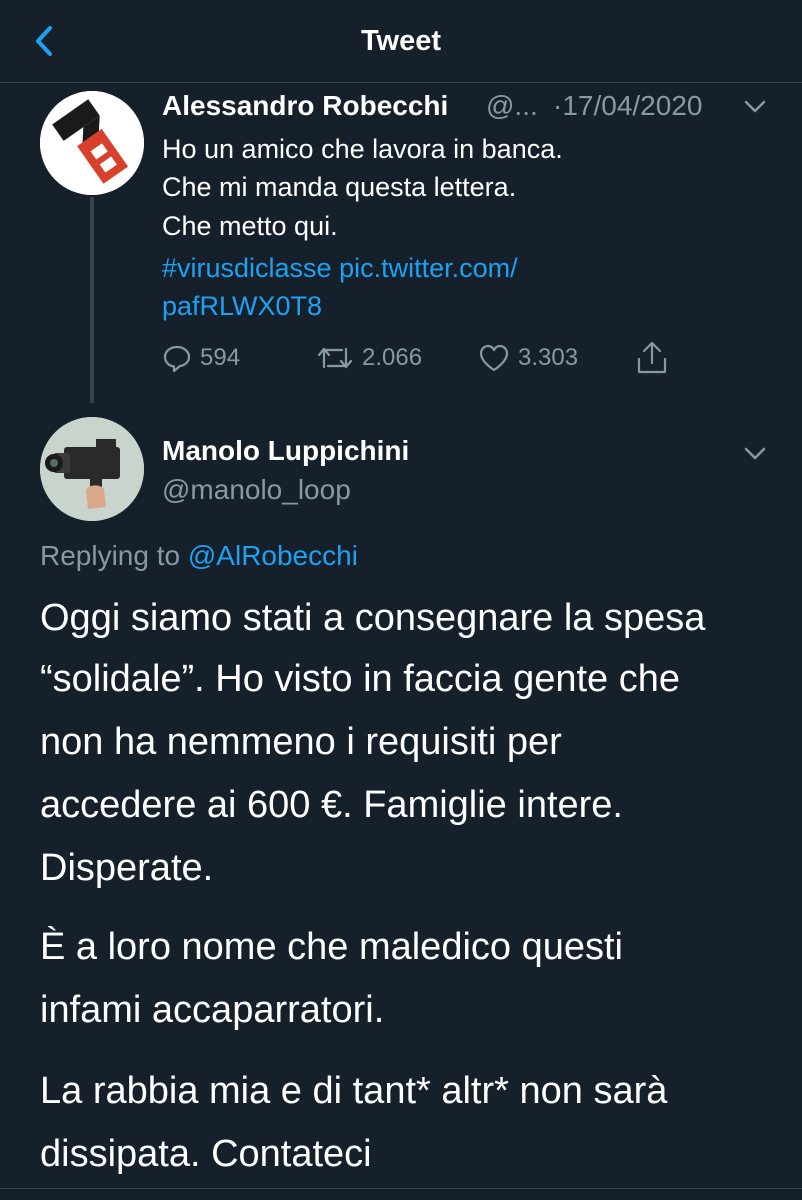 The width and height of the screenshot is (802, 1200). I want to click on divider, so click(401, 1188).